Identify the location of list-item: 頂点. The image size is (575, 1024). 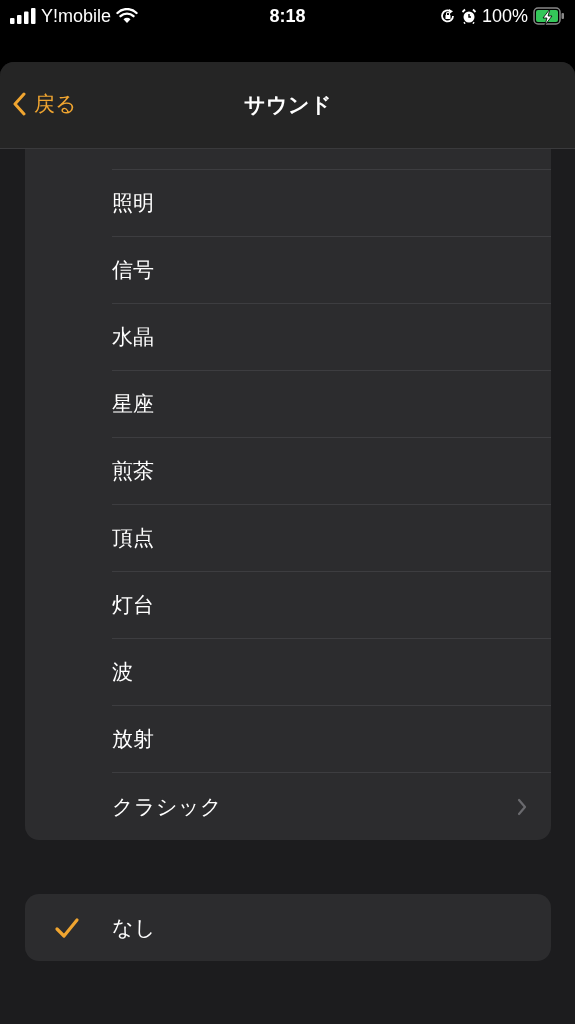
(288, 538).